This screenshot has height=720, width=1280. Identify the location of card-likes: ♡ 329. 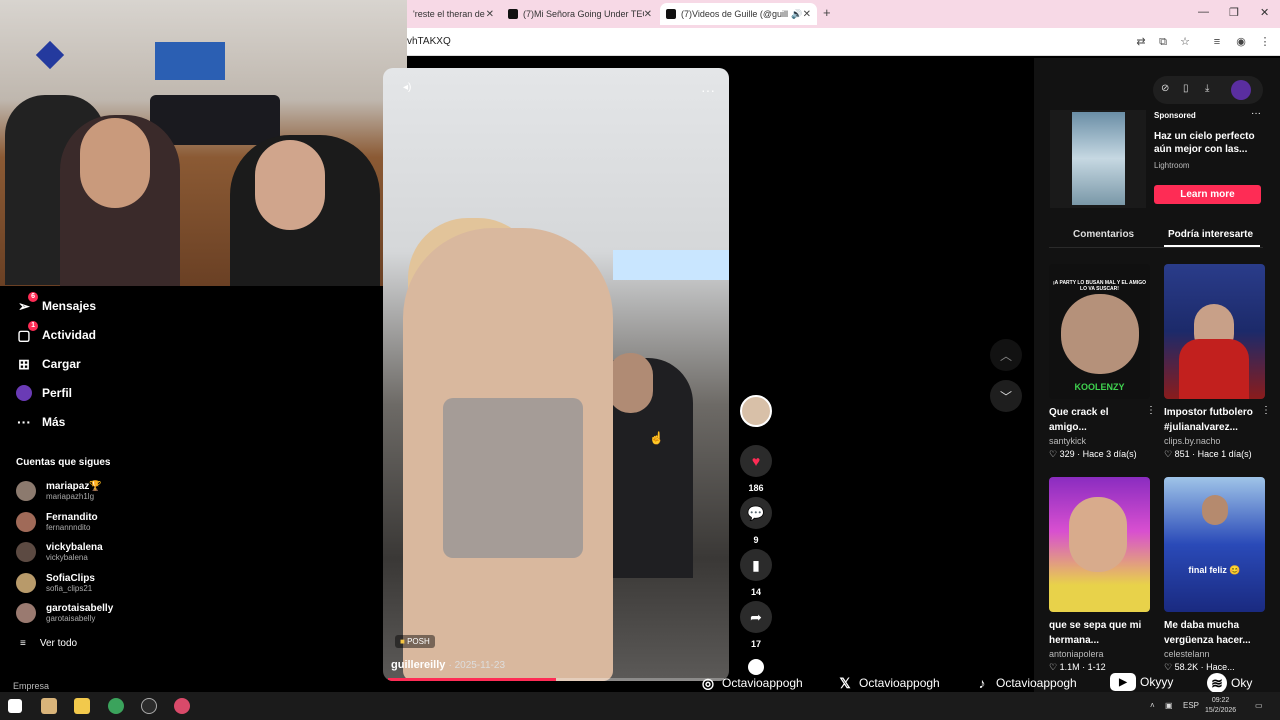
(1062, 454).